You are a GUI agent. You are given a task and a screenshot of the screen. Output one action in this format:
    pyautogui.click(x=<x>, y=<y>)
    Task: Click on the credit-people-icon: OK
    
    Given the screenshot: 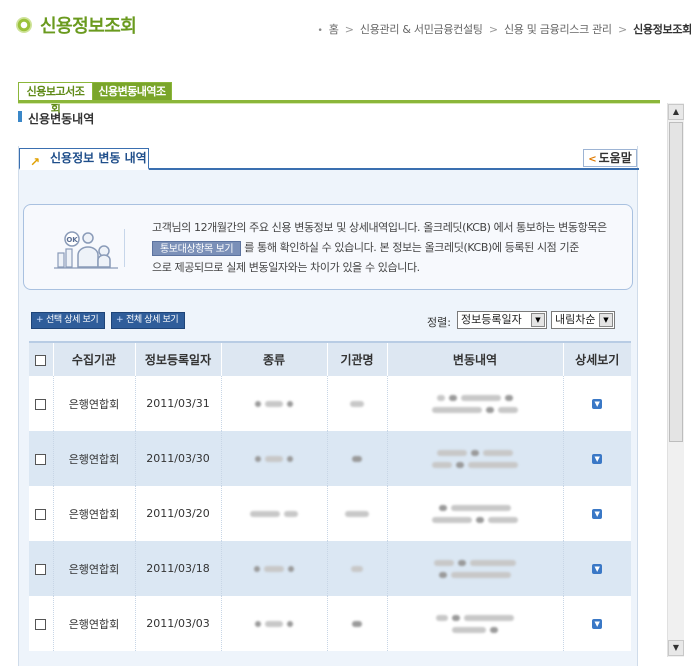 What is the action you would take?
    pyautogui.click(x=86, y=250)
    